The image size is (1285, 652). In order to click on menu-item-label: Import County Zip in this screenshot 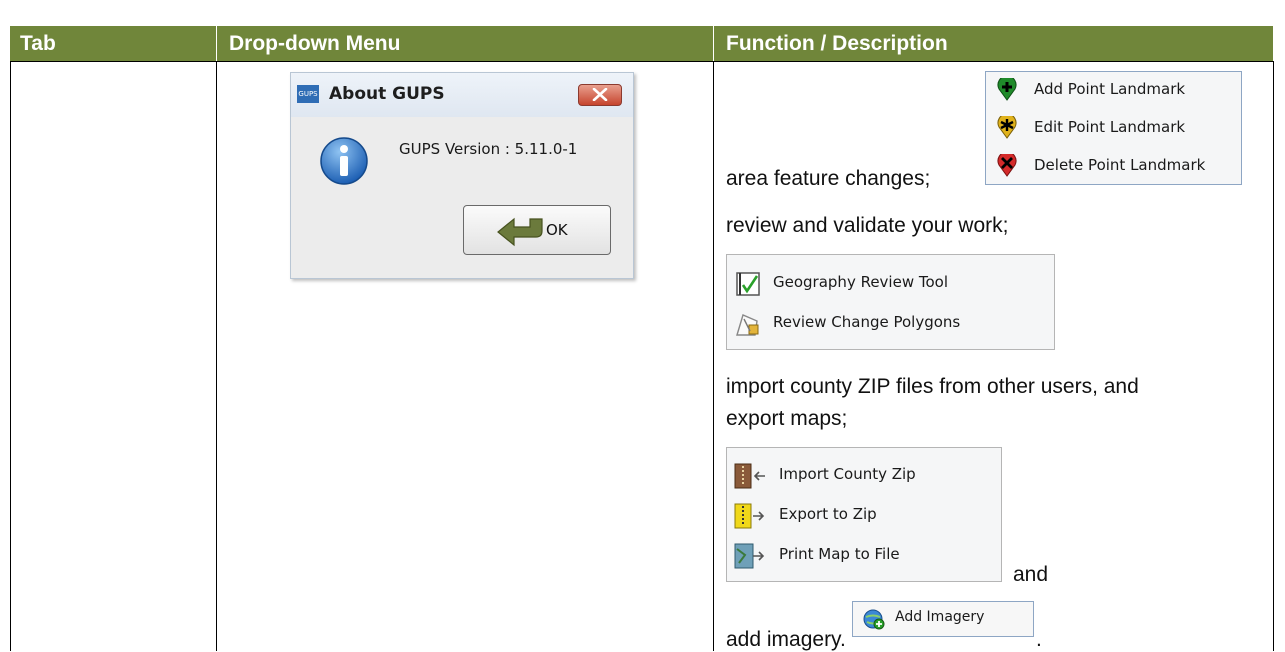, I will do `click(847, 474)`.